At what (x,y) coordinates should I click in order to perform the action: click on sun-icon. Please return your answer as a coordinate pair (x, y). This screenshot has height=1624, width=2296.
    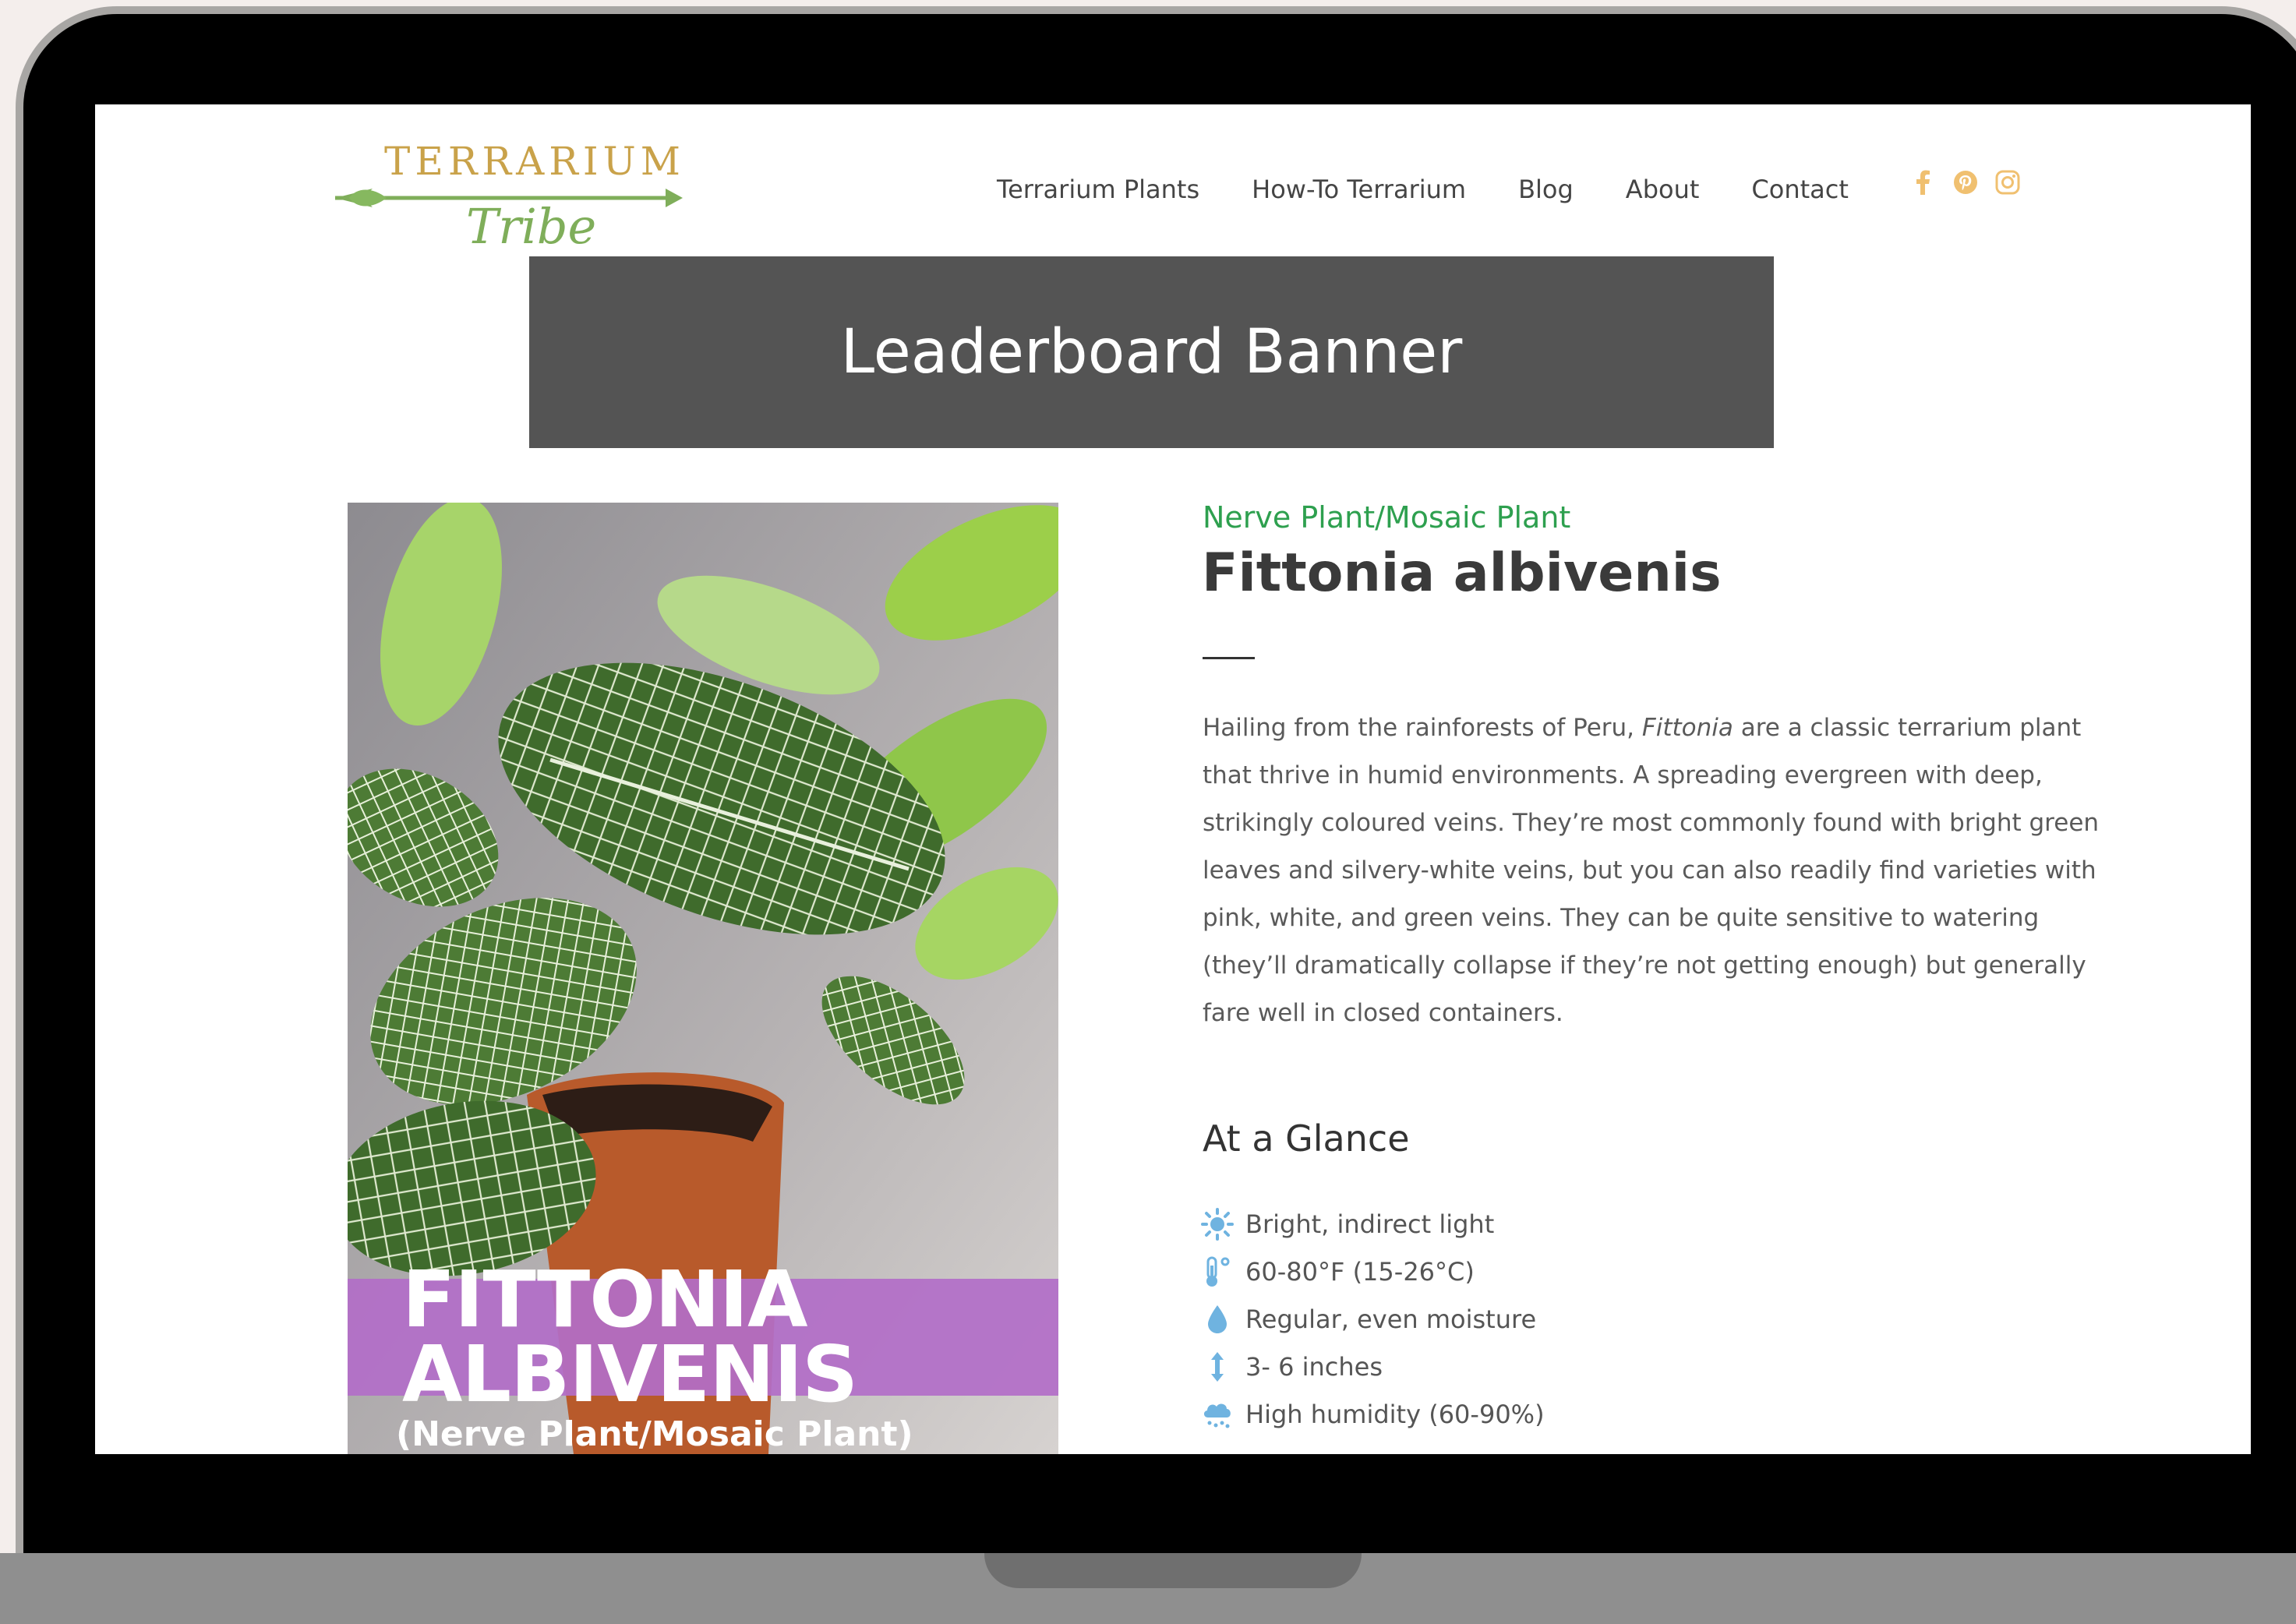
    Looking at the image, I should click on (1217, 1224).